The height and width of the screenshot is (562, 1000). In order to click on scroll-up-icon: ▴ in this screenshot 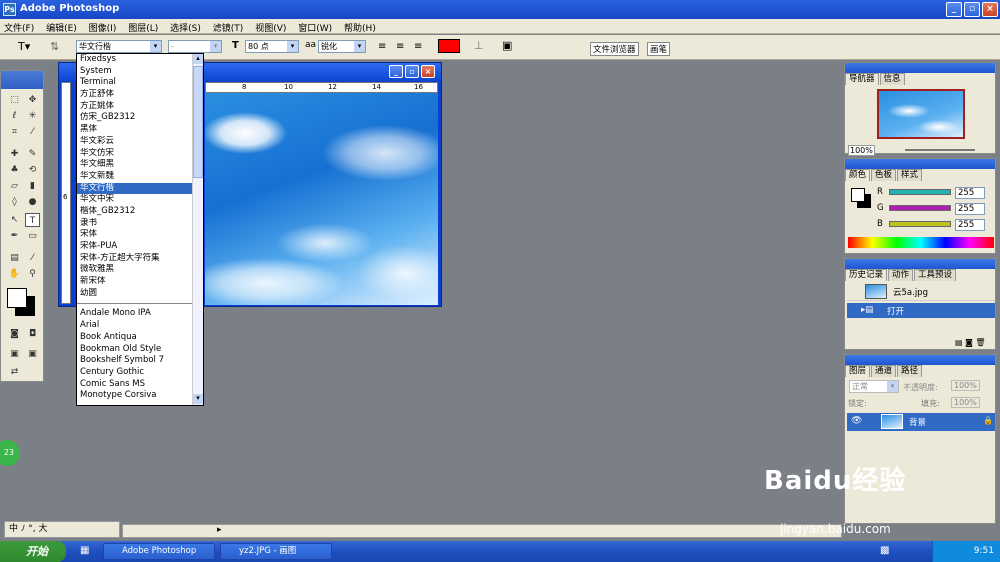, I will do `click(198, 59)`.